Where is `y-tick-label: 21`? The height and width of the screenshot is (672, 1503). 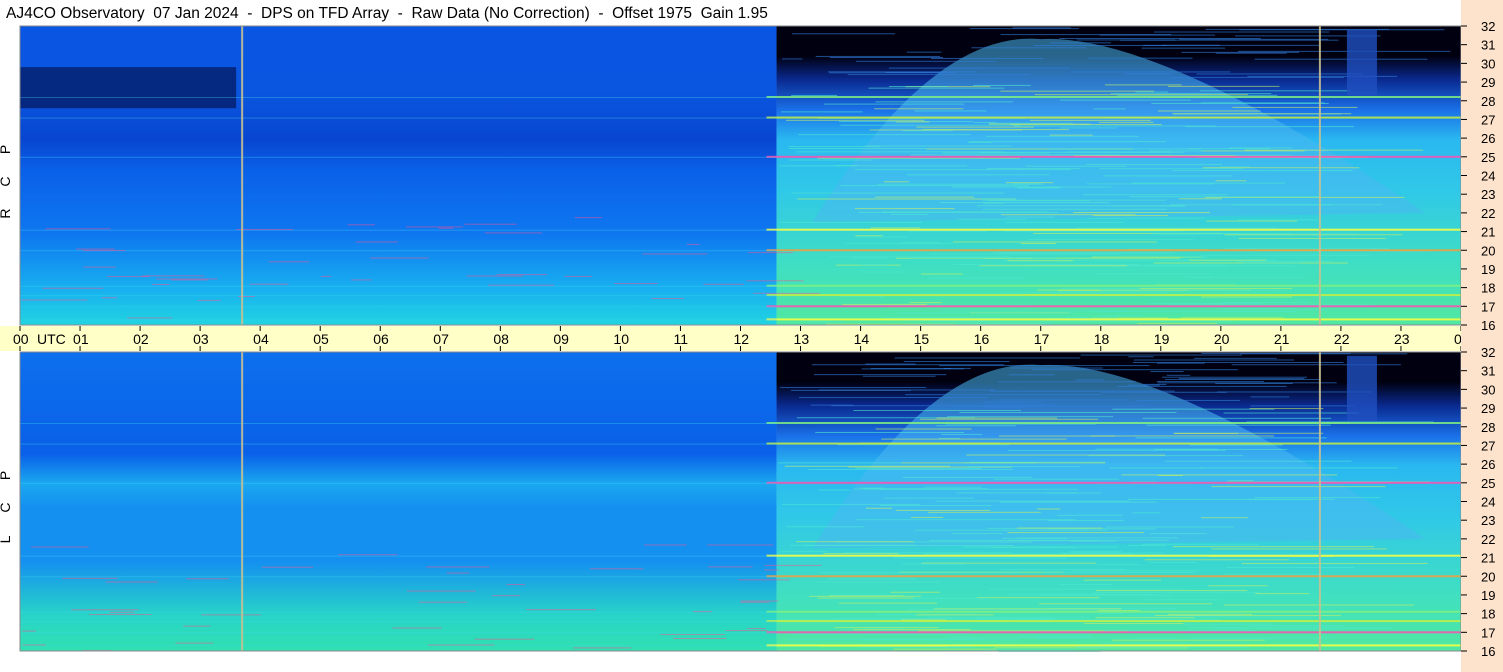
y-tick-label: 21 is located at coordinates (1488, 232).